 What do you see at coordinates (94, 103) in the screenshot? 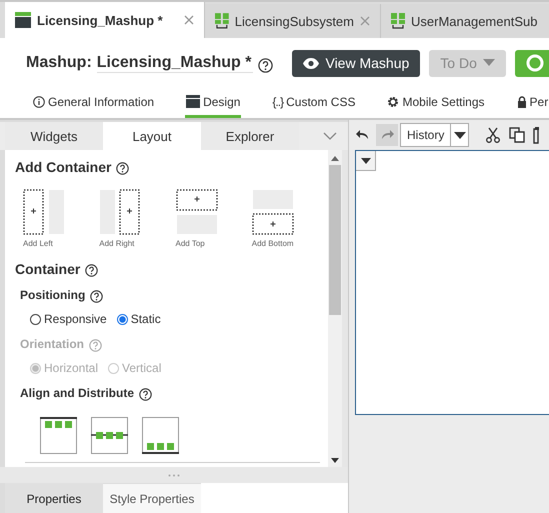
I see `nav-tab: General Information` at bounding box center [94, 103].